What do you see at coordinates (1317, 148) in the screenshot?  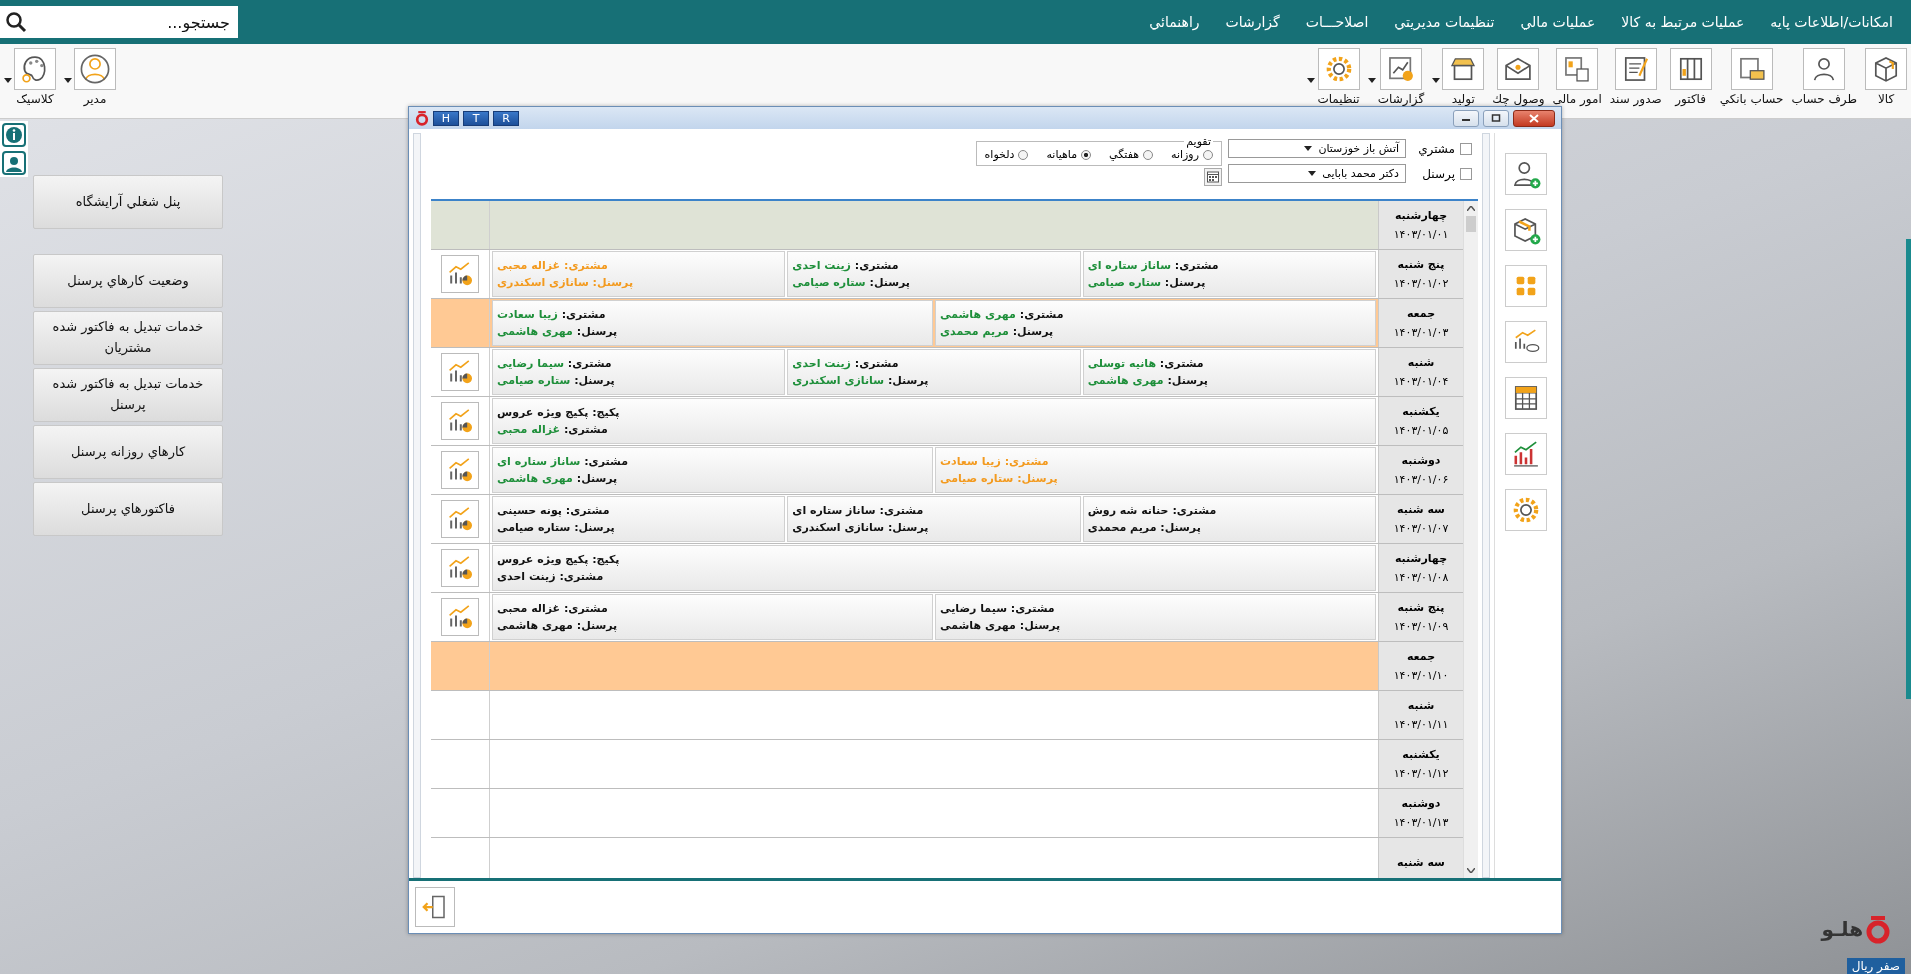 I see `filter-select: آتش باز خوزستان` at bounding box center [1317, 148].